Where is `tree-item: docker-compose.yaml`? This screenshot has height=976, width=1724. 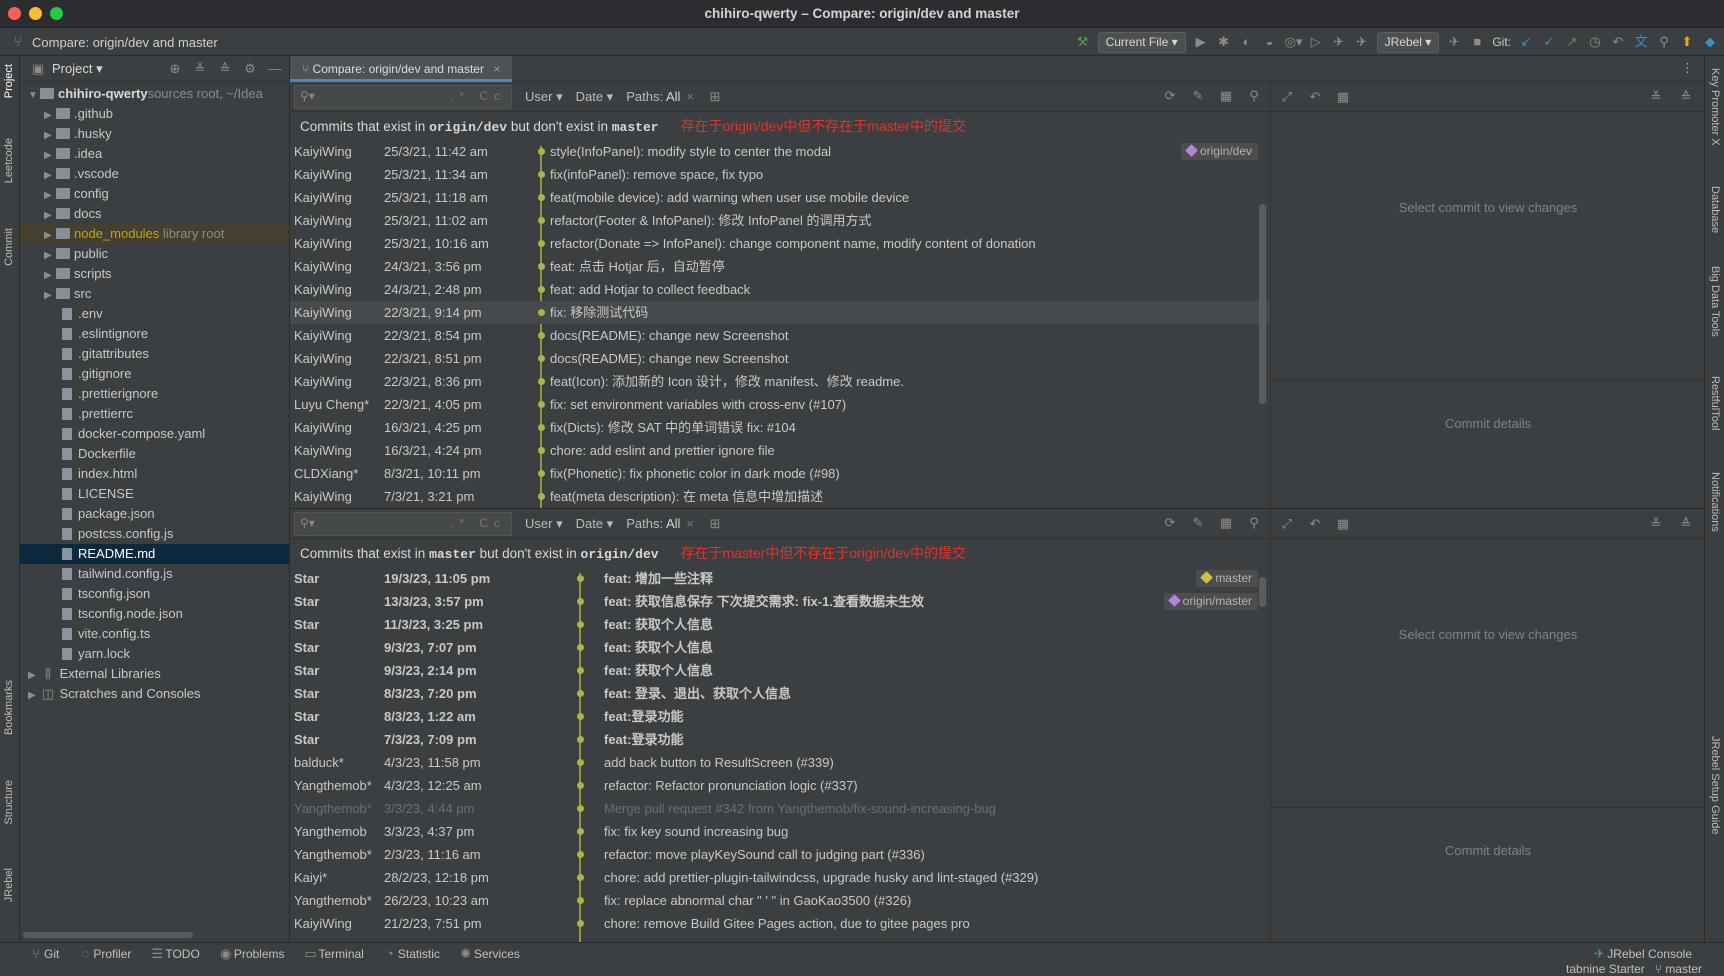 tree-item: docker-compose.yaml is located at coordinates (154, 434).